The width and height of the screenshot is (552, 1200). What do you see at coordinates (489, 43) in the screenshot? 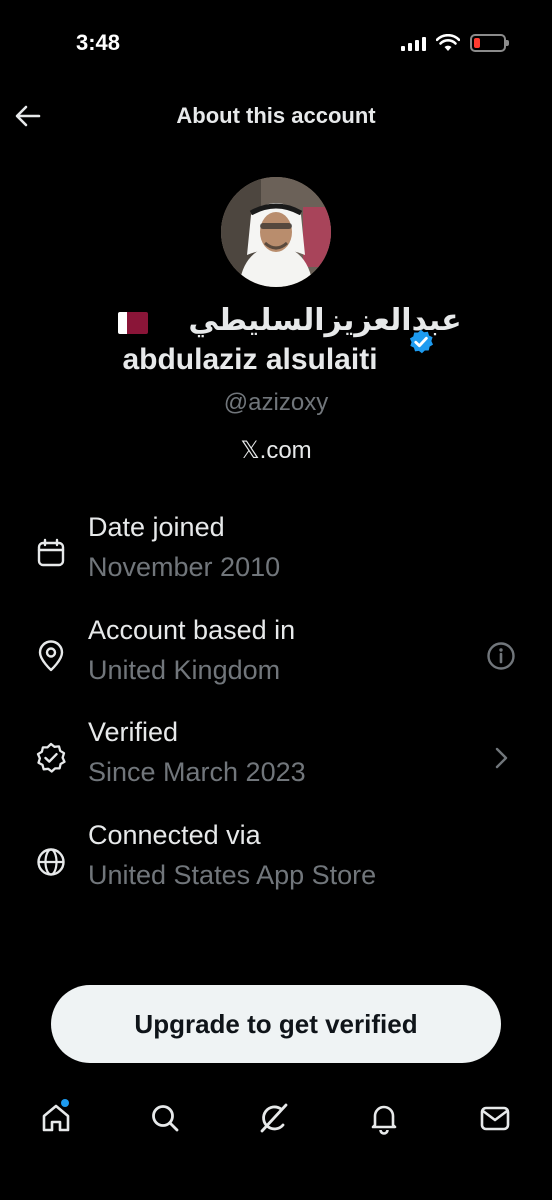
I see `battery-icon` at bounding box center [489, 43].